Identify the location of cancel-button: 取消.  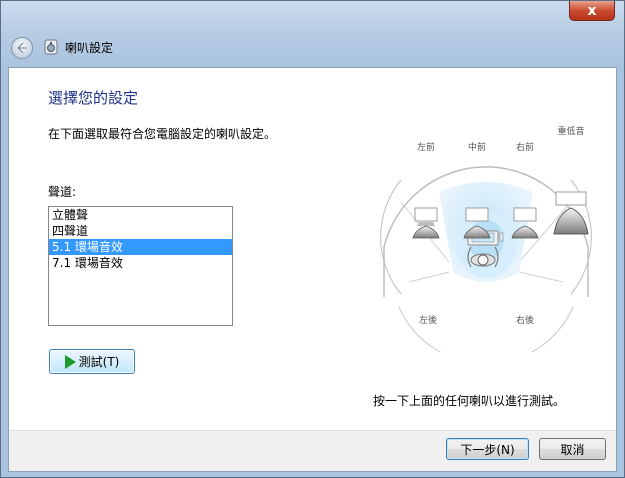
(572, 449).